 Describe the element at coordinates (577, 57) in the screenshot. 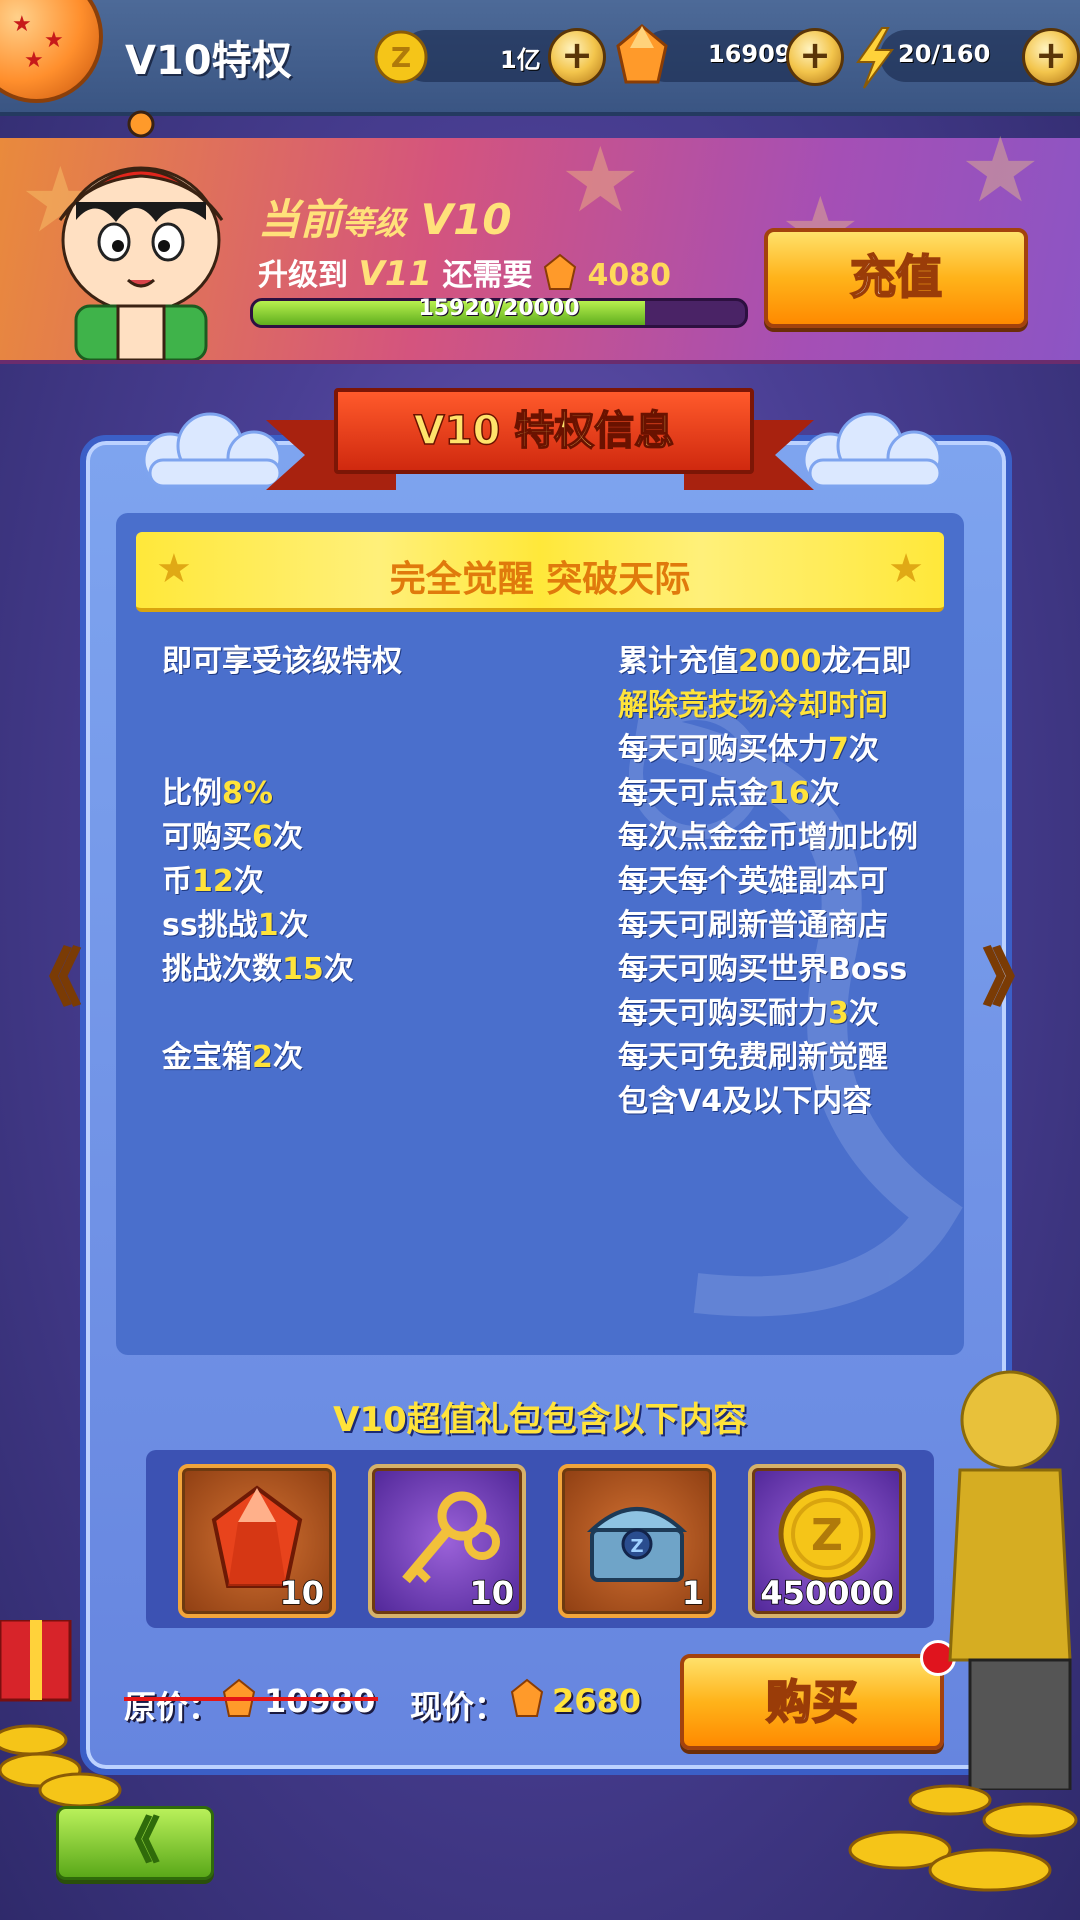

I see `add-gold-button: +` at that location.